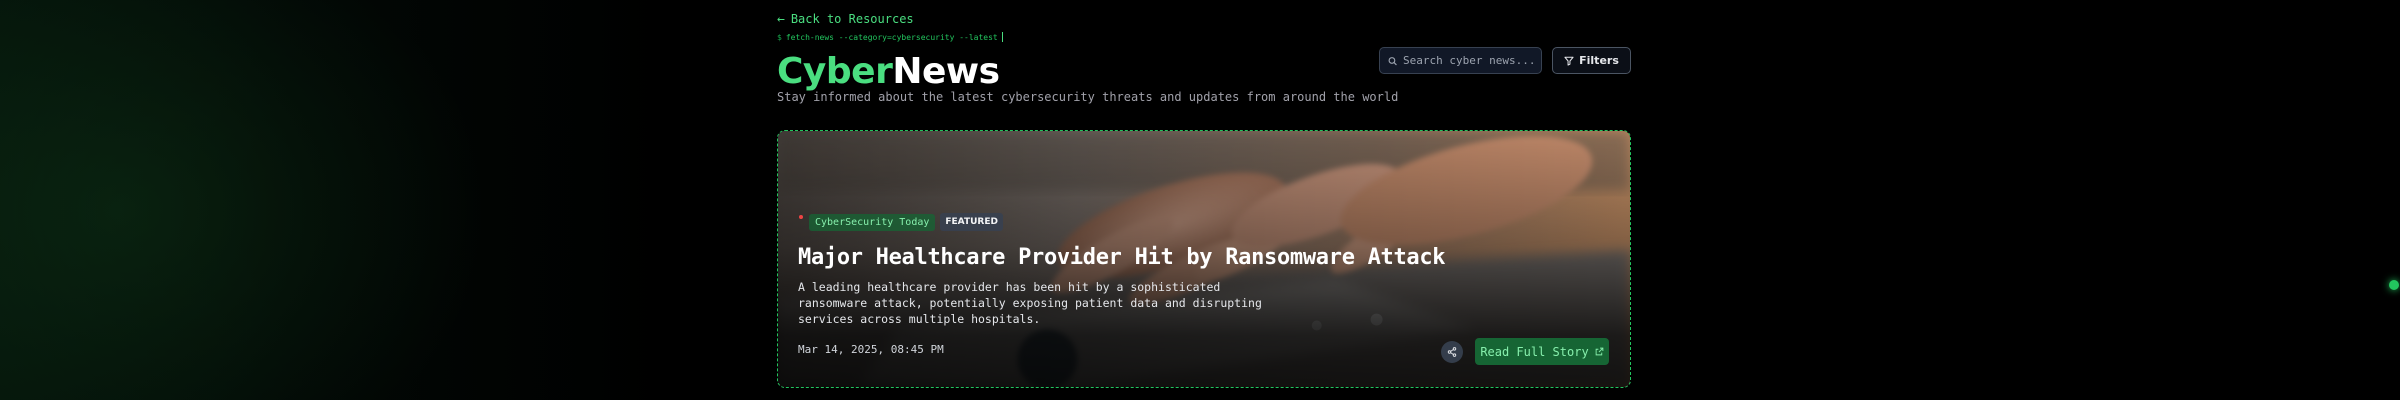 This screenshot has width=2400, height=400. What do you see at coordinates (872, 222) in the screenshot?
I see `source-badge: CyberSecurity Today` at bounding box center [872, 222].